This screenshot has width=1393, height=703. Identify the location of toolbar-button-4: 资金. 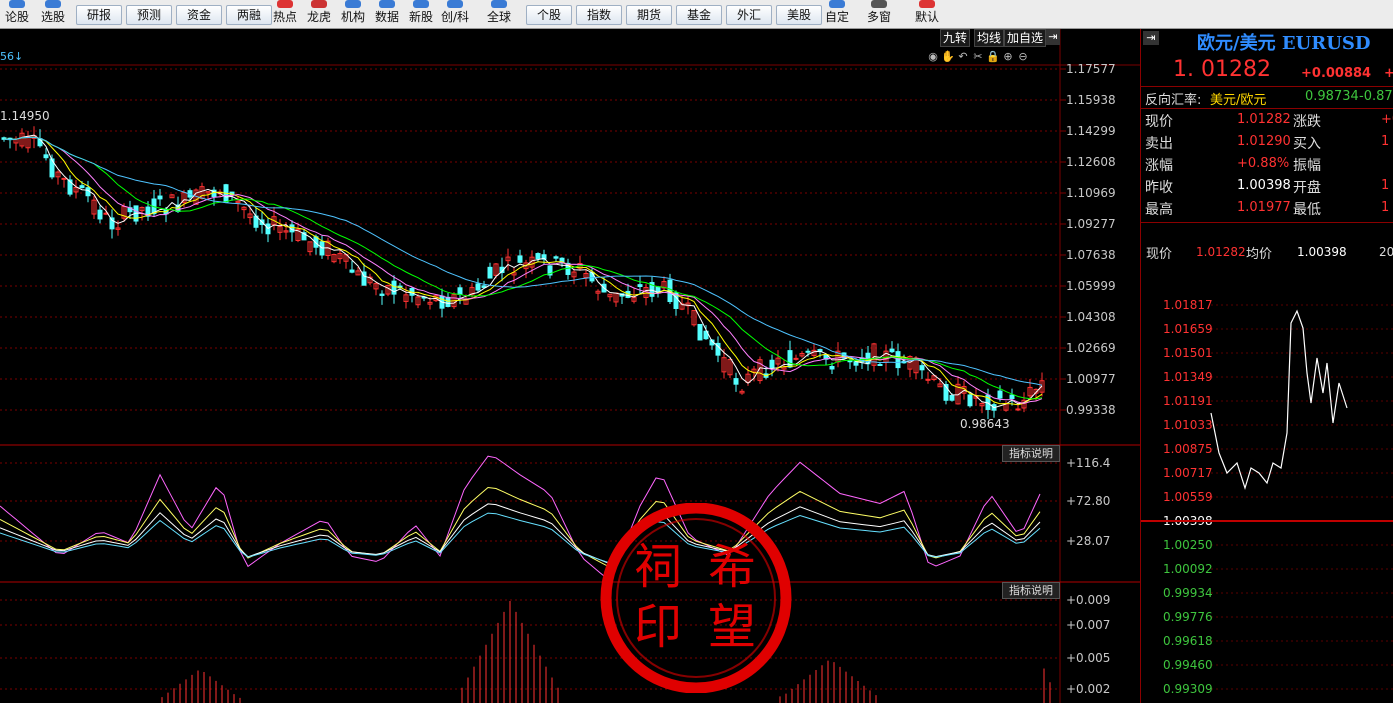
(199, 15).